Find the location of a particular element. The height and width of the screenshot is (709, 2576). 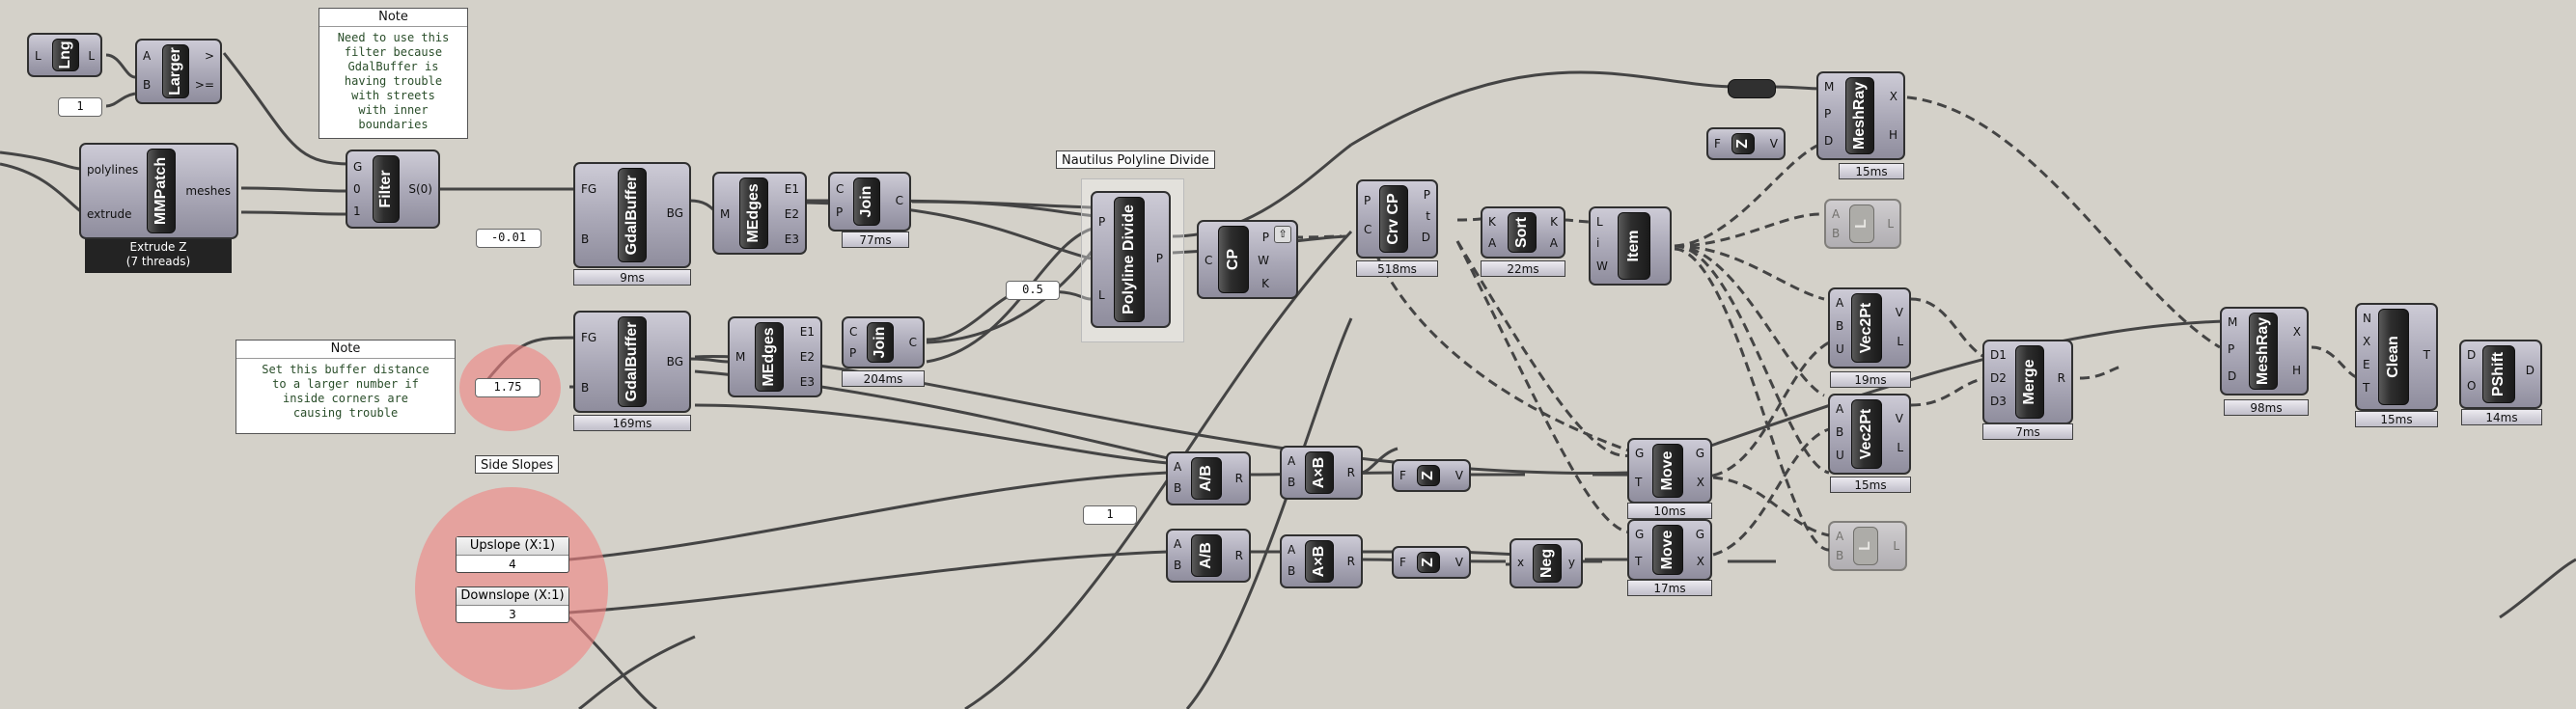

group-label: Nautilus Polyline Divide is located at coordinates (1135, 159).